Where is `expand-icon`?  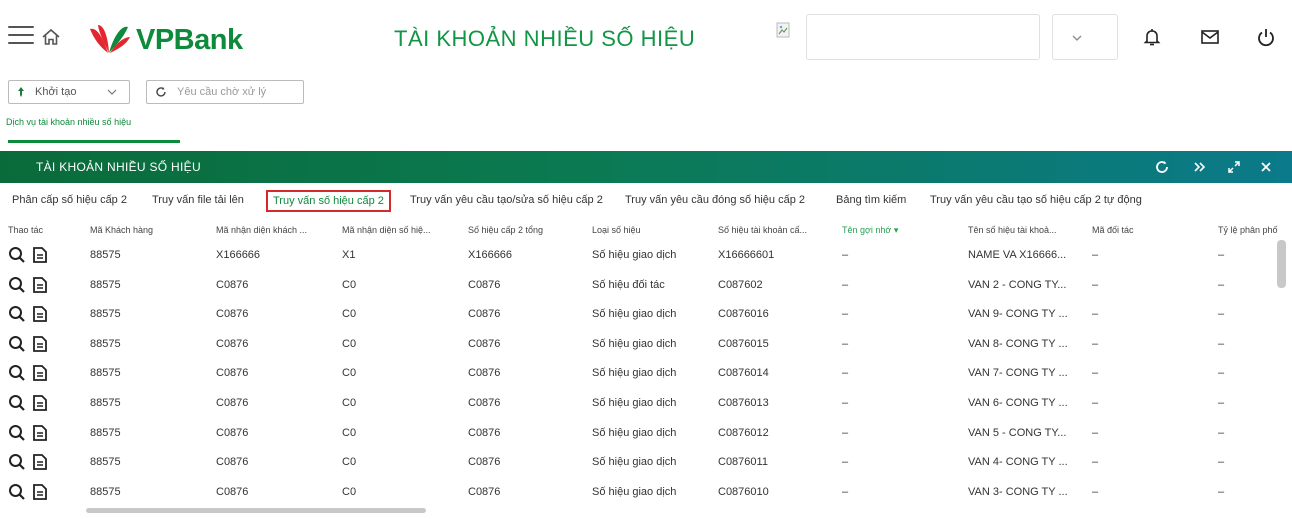
expand-icon is located at coordinates (1234, 167).